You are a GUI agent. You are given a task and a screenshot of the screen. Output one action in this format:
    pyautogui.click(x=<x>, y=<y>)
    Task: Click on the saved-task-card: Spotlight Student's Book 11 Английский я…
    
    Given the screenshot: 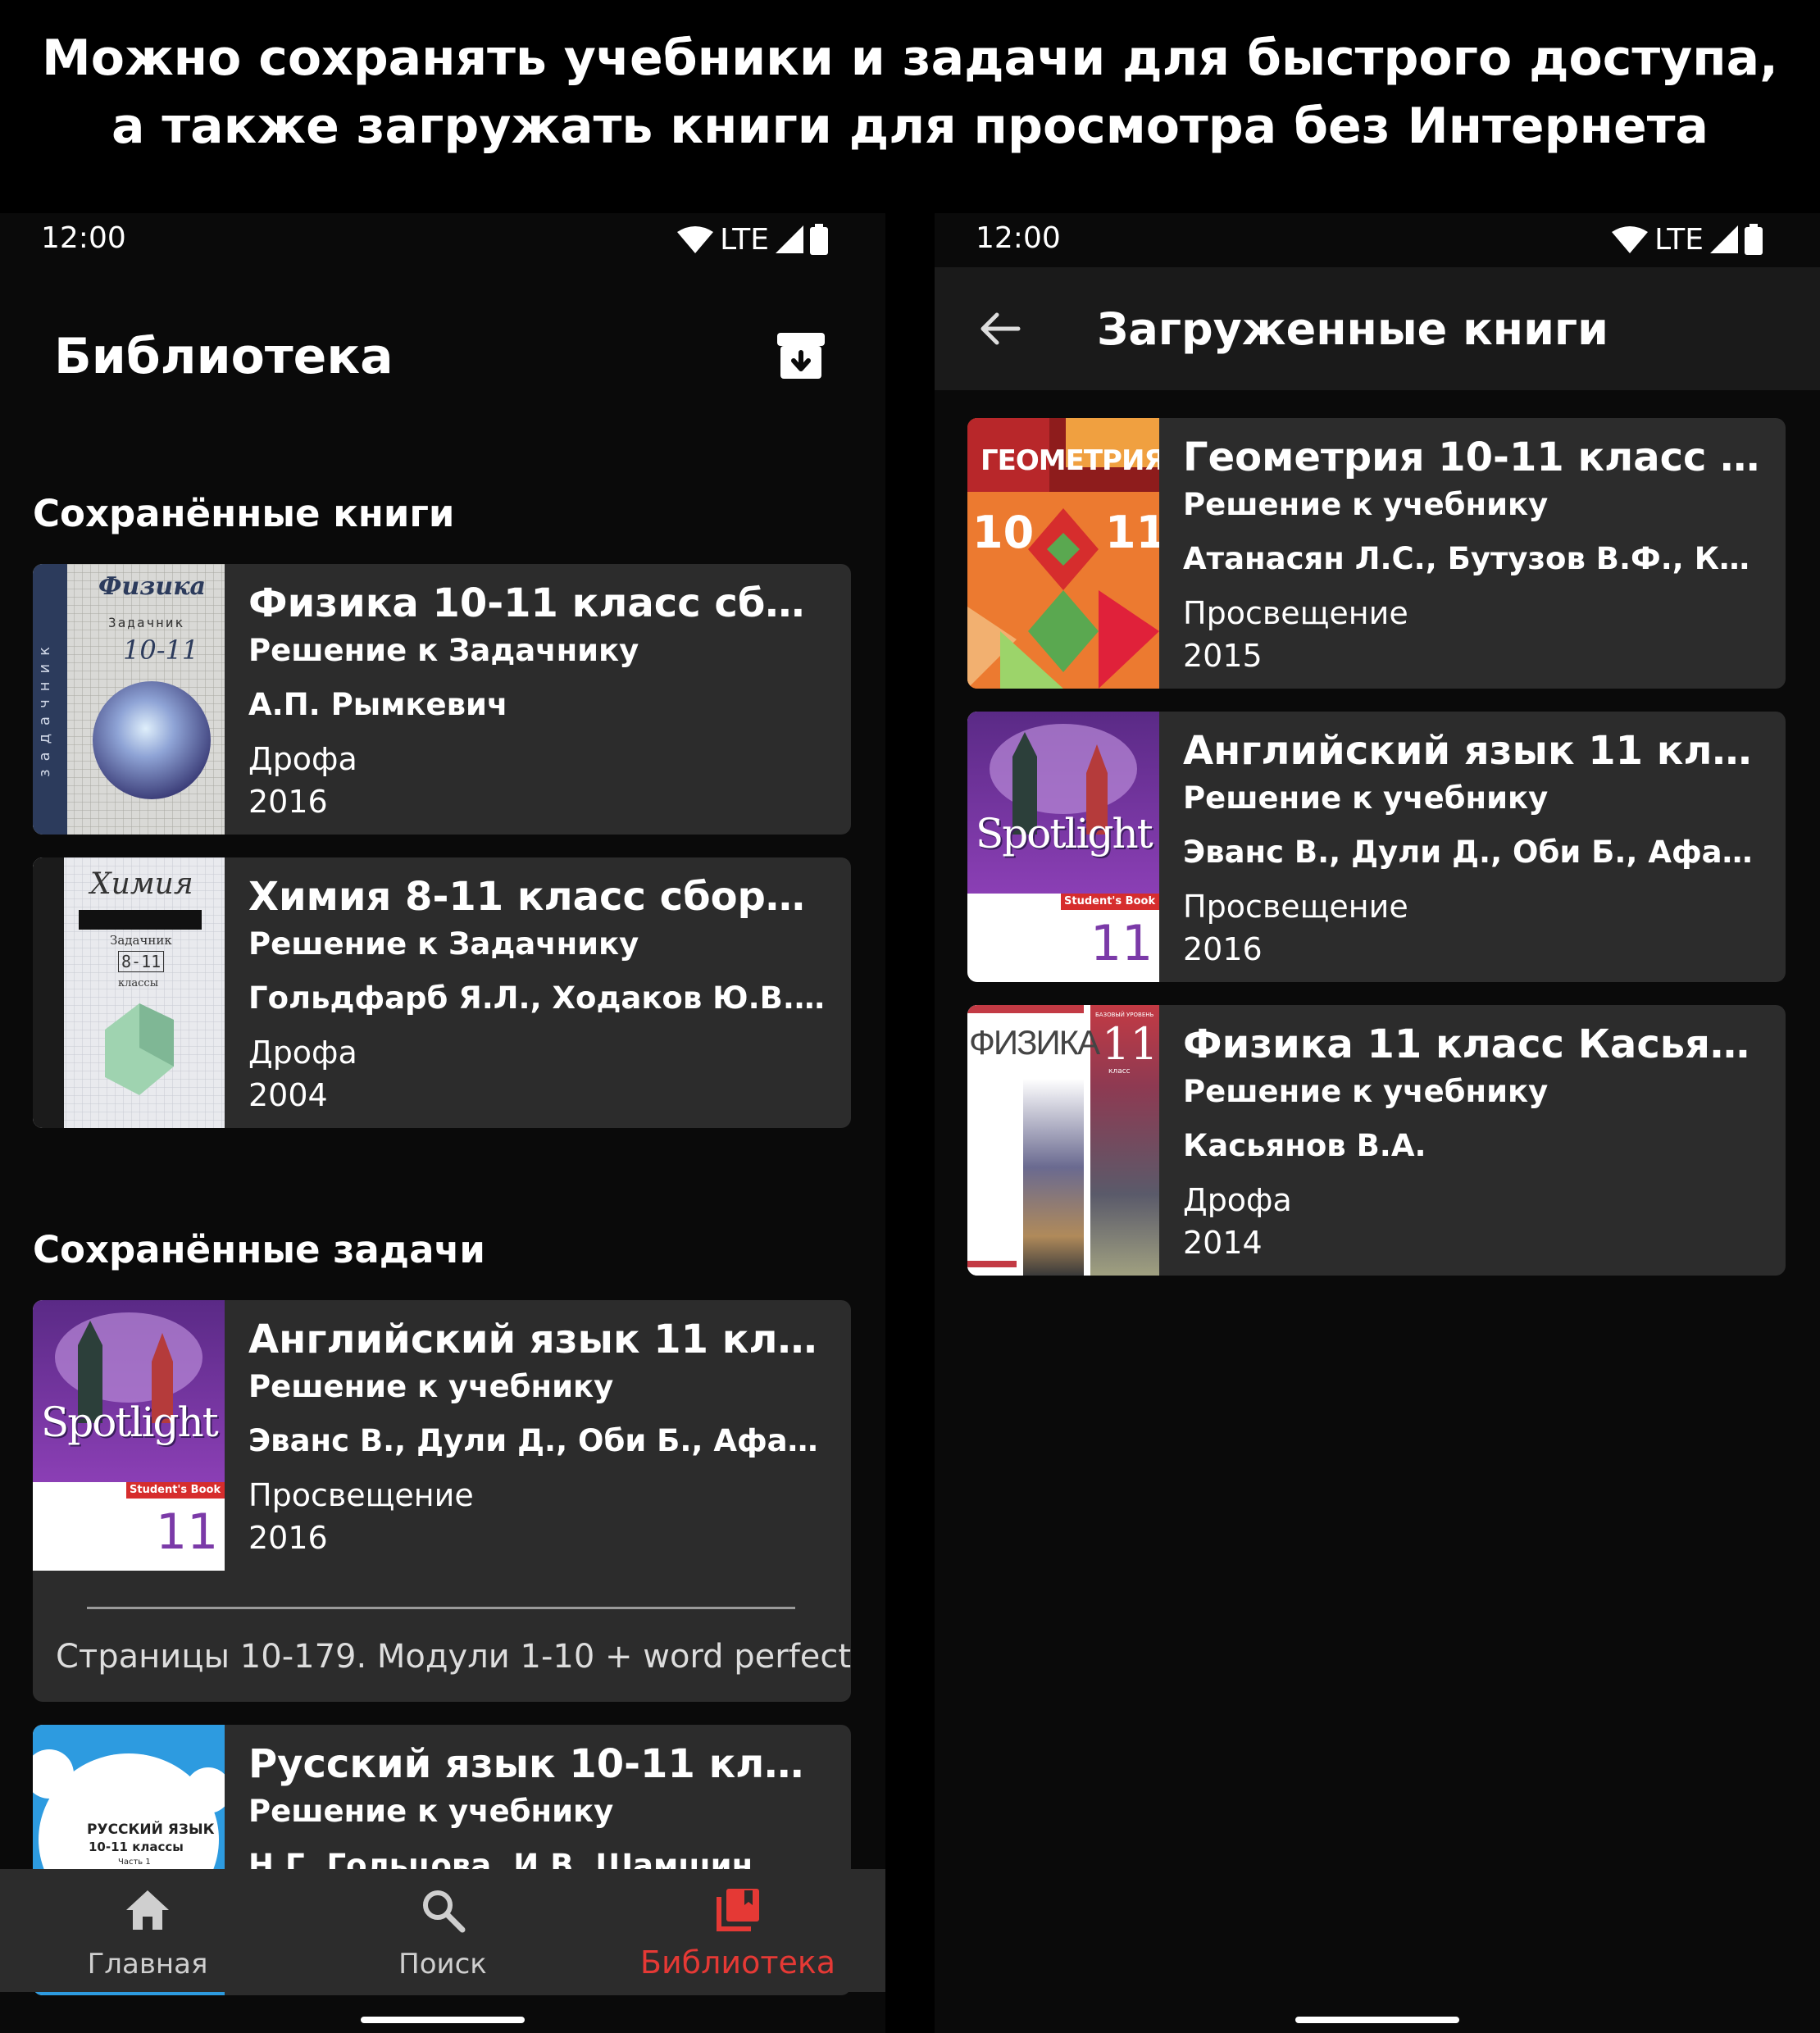 What is the action you would take?
    pyautogui.click(x=442, y=1501)
    